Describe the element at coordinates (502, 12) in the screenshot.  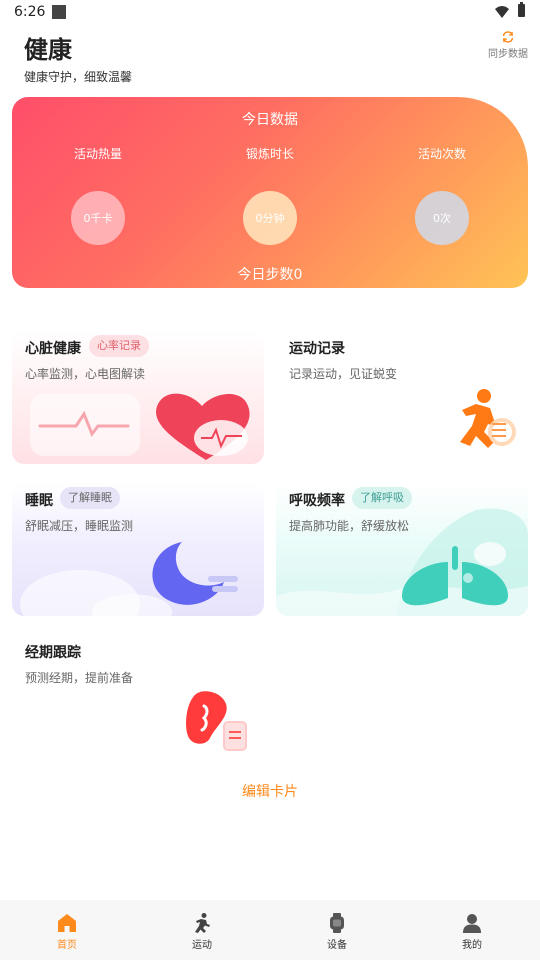
I see `wifi-icon` at that location.